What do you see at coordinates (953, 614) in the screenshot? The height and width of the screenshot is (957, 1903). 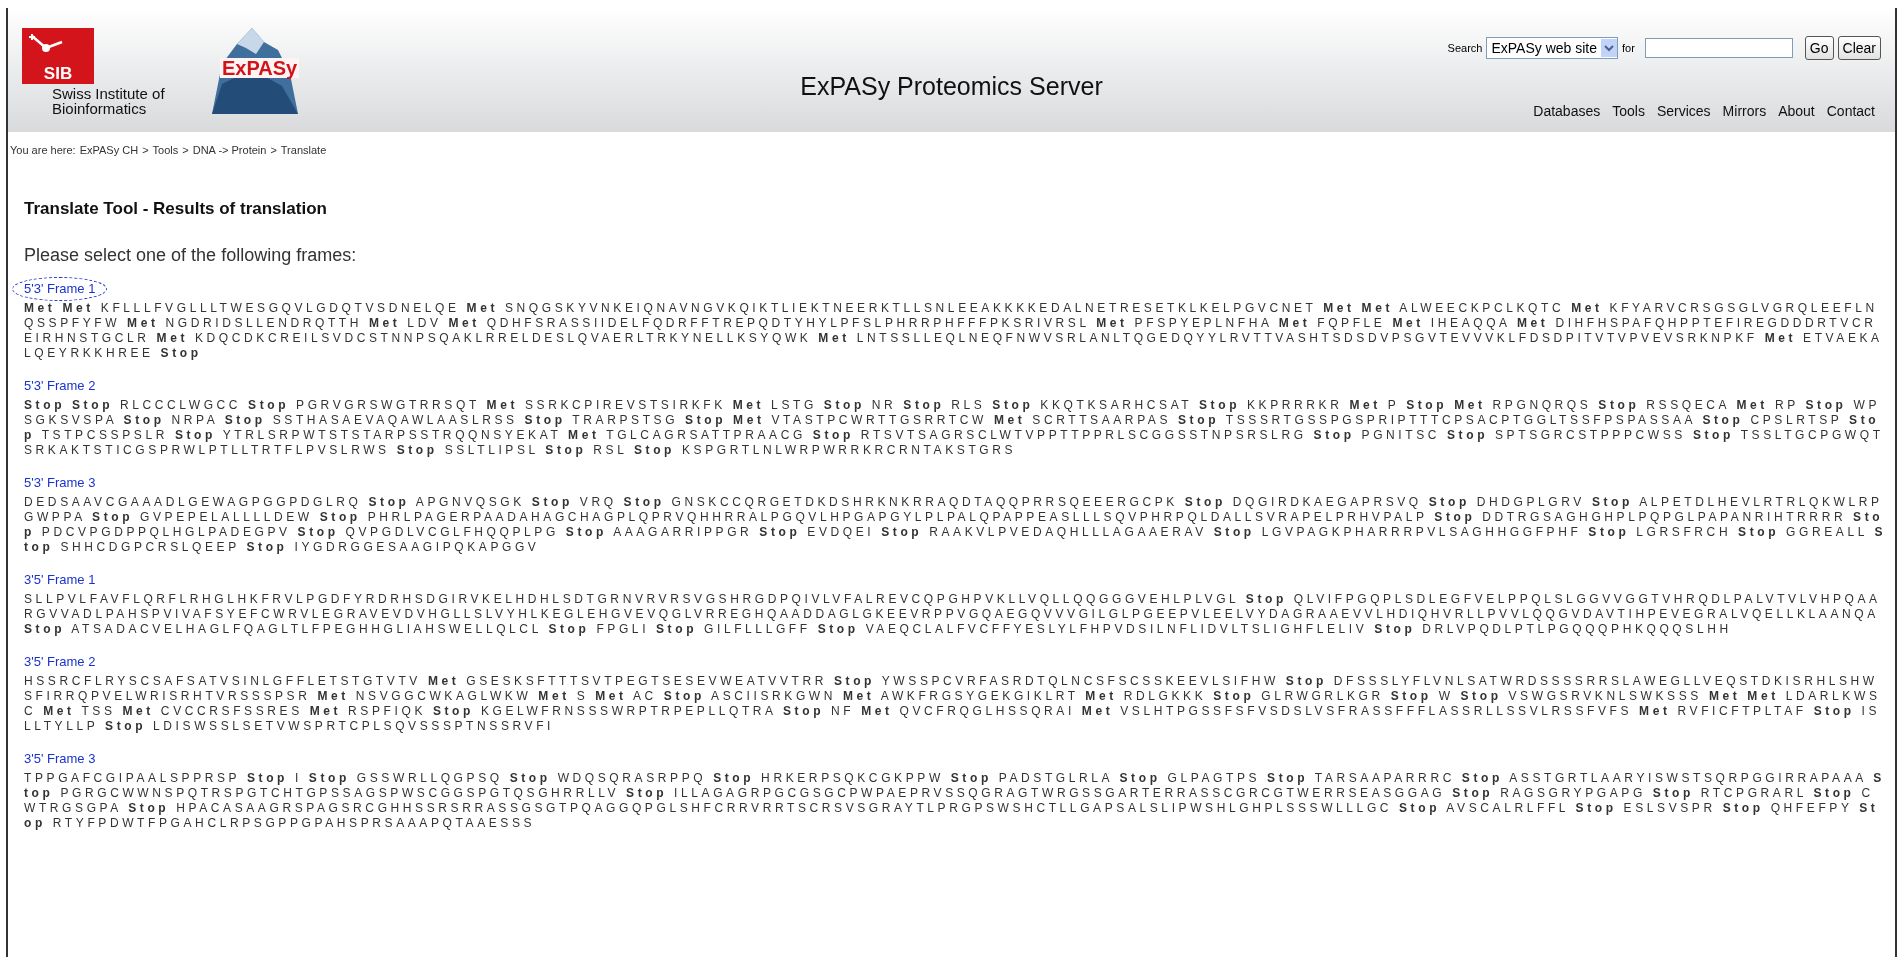 I see `protein-sequence: SLLPVLFAVFLQRFLRHGLHKFRVLPGDFYRDRHSDGIRVKELHDHLSDTGRNVRVRSVGSHRGDPQIVLVFALREVCQPGHPVKLLVQLLQQGGGVEHLPLVGL Stop QLVIFPGQPLSDLEGFVELPPQLSLGGVVGGTVHRQDLPALVTVLVHPQAARGVVADLPAHSPVIVAFSYEFCWRVLEGRAVEVDVHGLLSLVYHLKEGLEHGVEVQGLVRREGHQAADDAGLGKEEVRPPVGQAEGQVVVGILGLPGEEPVLEELVYDAGRAAEVVLHDIQHVRLLPVVLQQGVDAVTIHPEVEGRALVQELLKLAANQA Stop ATSADACVELHAGLFQAGLTLFPEGHHGLIAHSWELLQLCL Stop FPGLI Stop GILFLLLGFF Stop VAEQCLALFVCFFYESLYLFHPVDSILNFLIDVLTSLIGHFLELIV Stop DRLVPQDLPTLPGQQQPHKQQQSLHH` at bounding box center [953, 614].